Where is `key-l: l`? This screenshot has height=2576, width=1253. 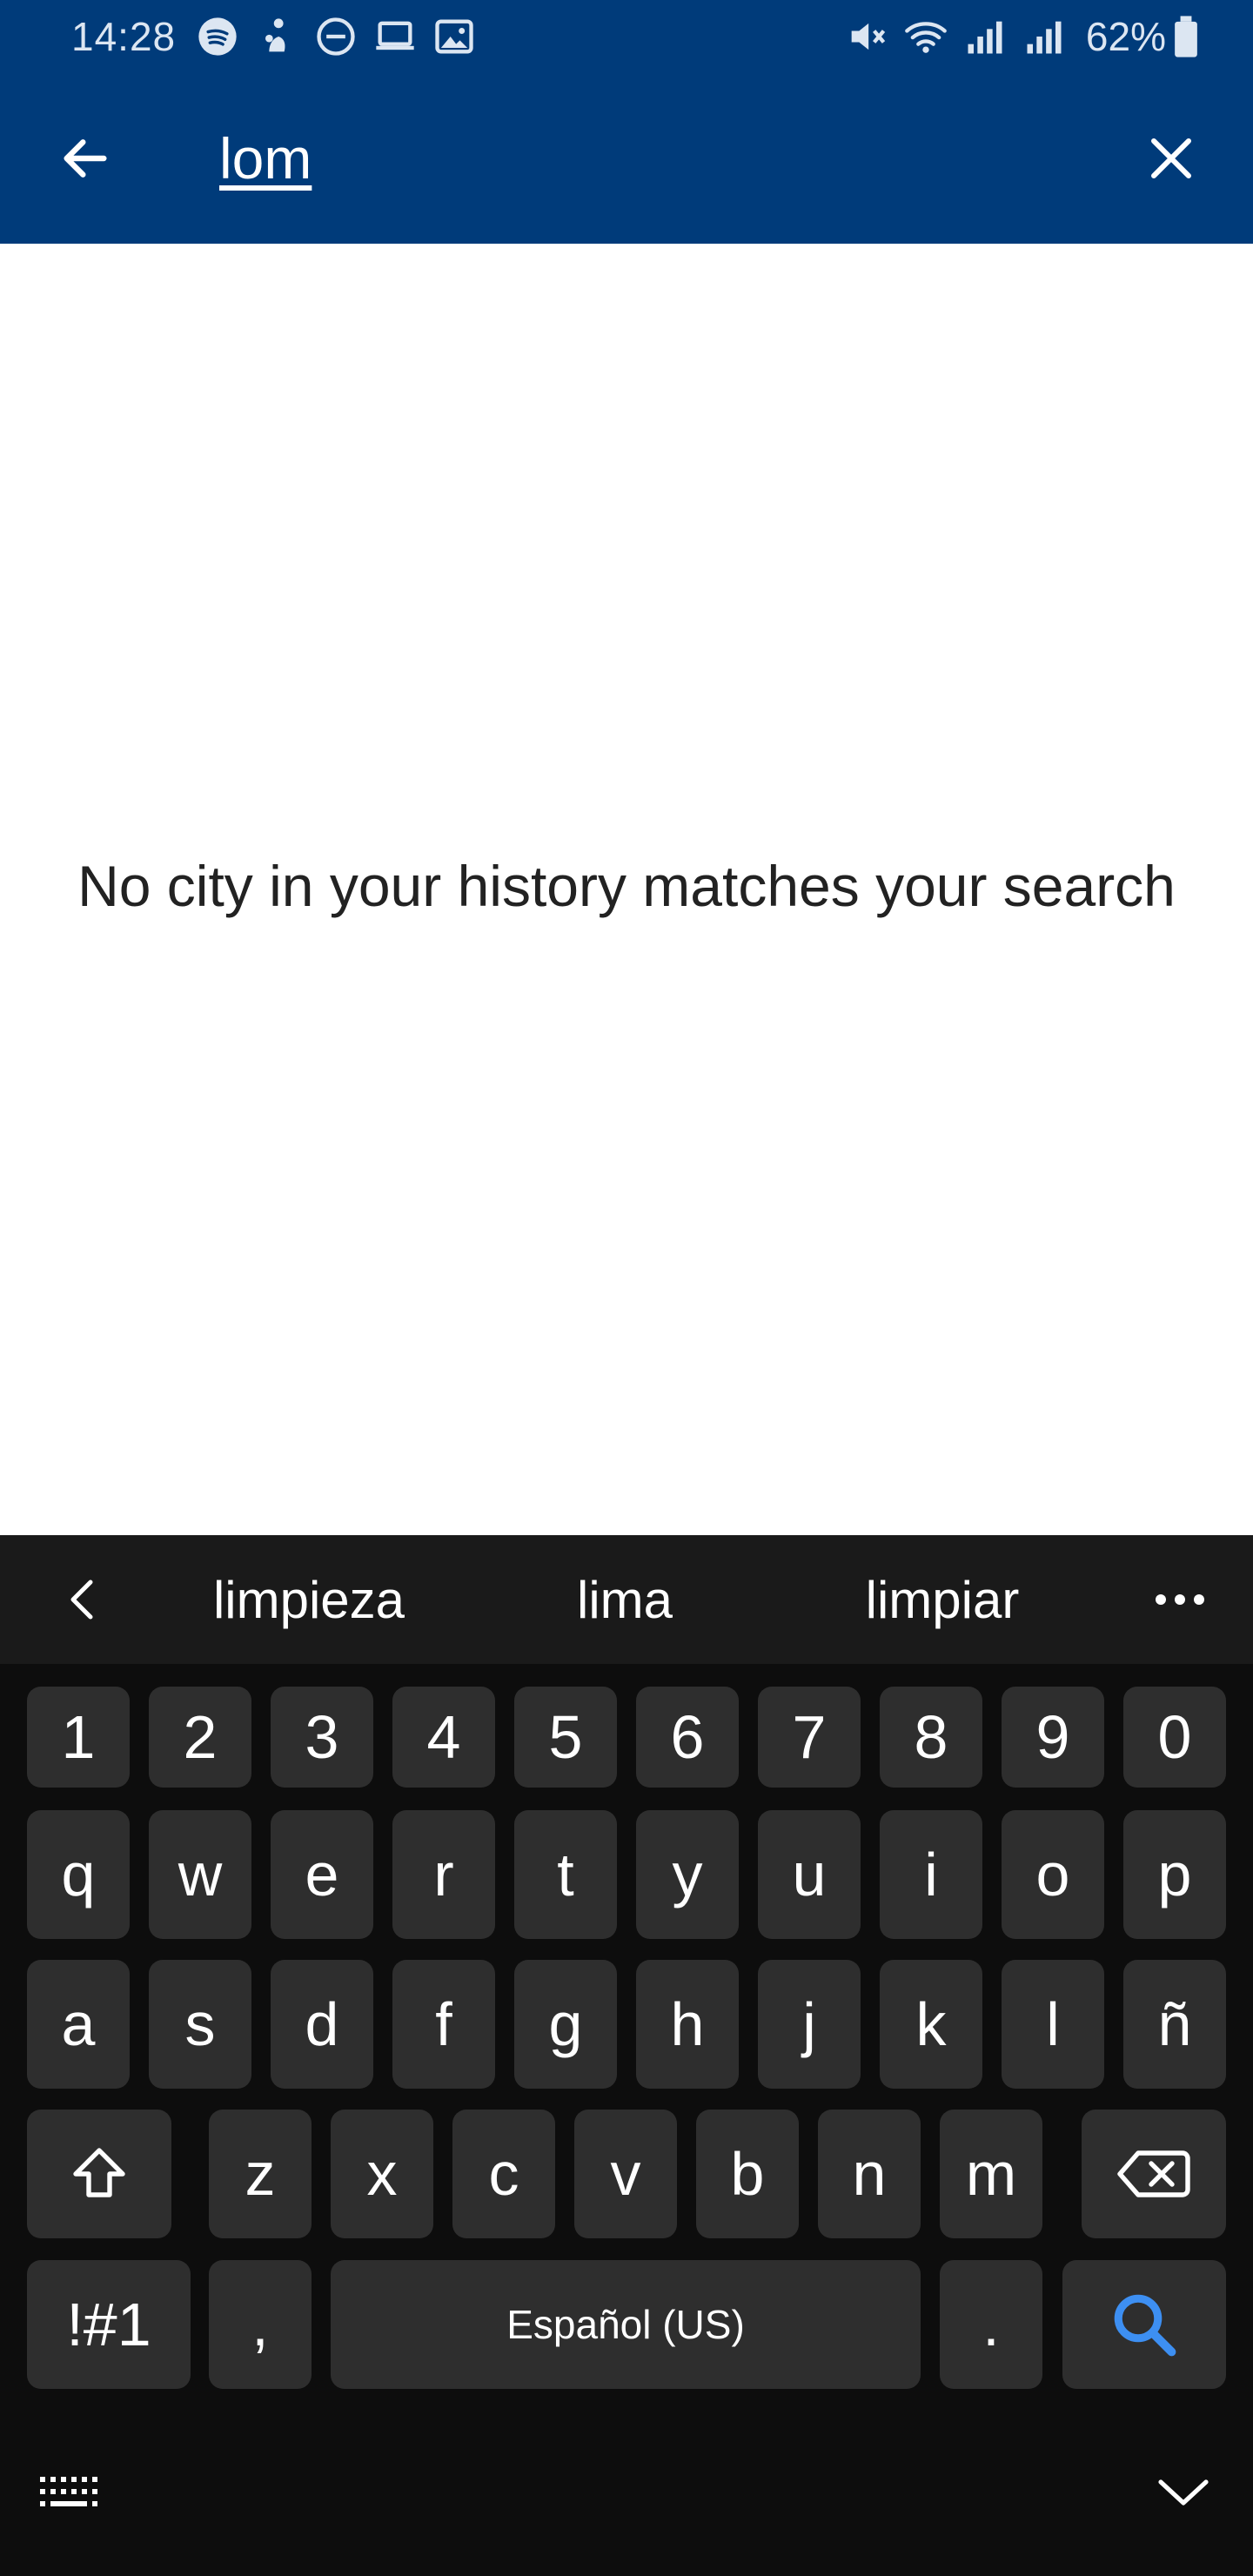
key-l: l is located at coordinates (1053, 2024).